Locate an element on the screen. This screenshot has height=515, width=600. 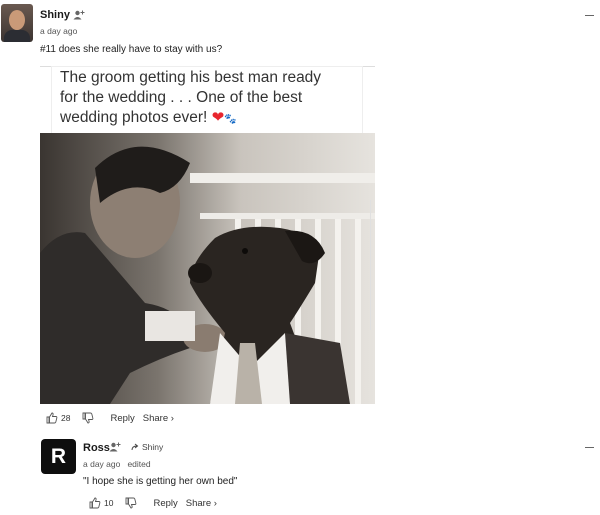
avatar is located at coordinates (17, 23).